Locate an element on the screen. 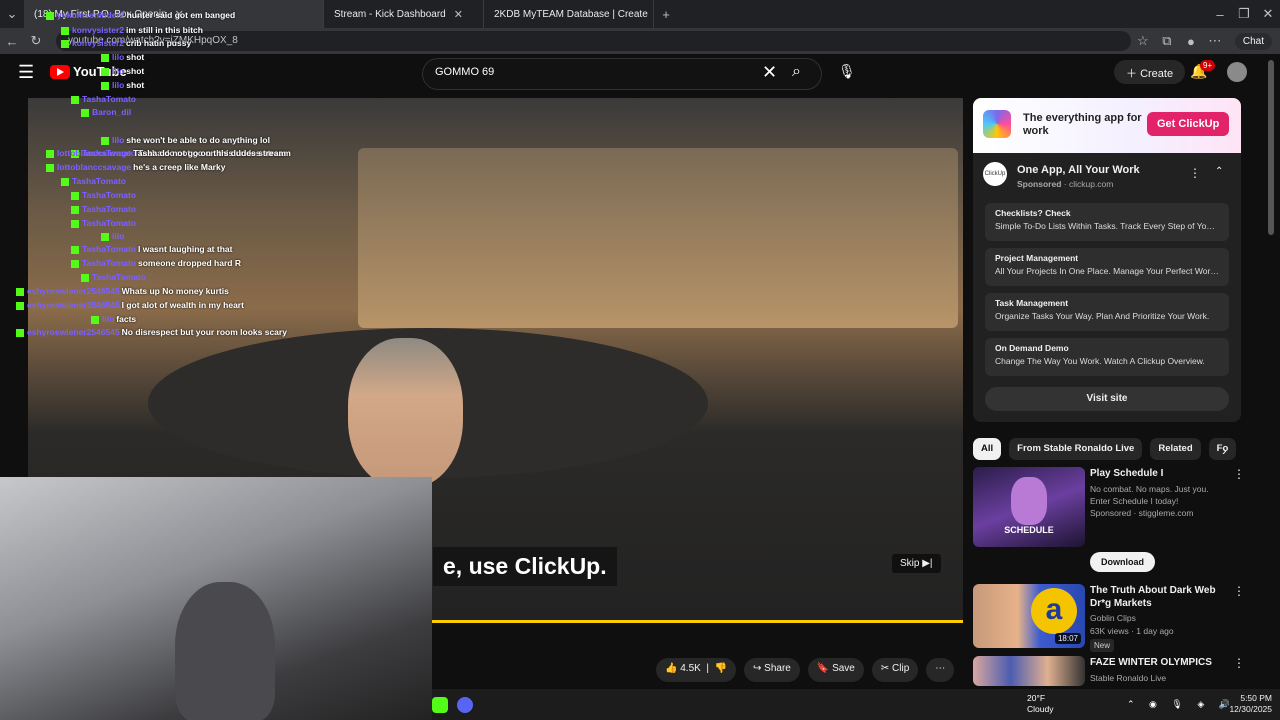 The width and height of the screenshot is (1280, 720). close-icon: ✕ is located at coordinates (458, 14).